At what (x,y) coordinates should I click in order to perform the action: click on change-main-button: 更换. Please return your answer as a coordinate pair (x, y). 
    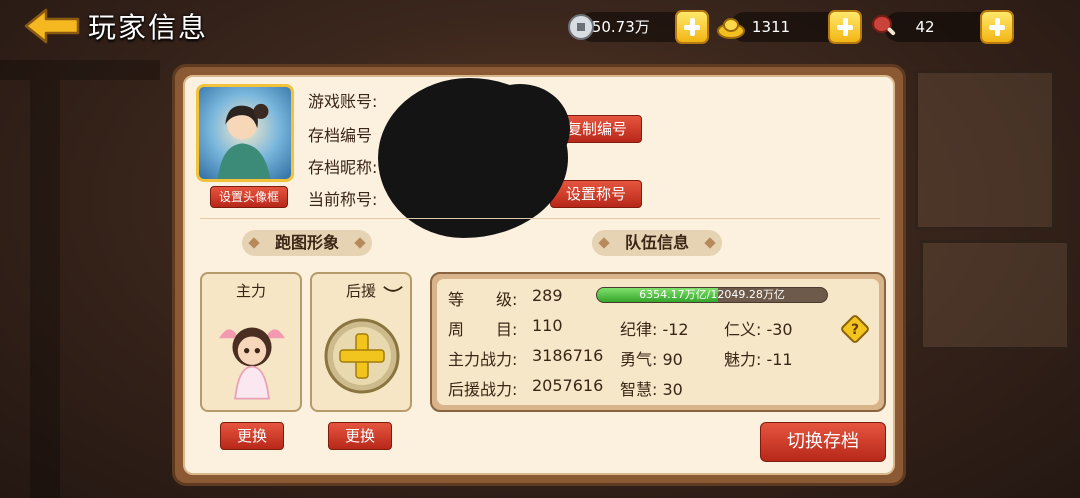
    Looking at the image, I should click on (252, 436).